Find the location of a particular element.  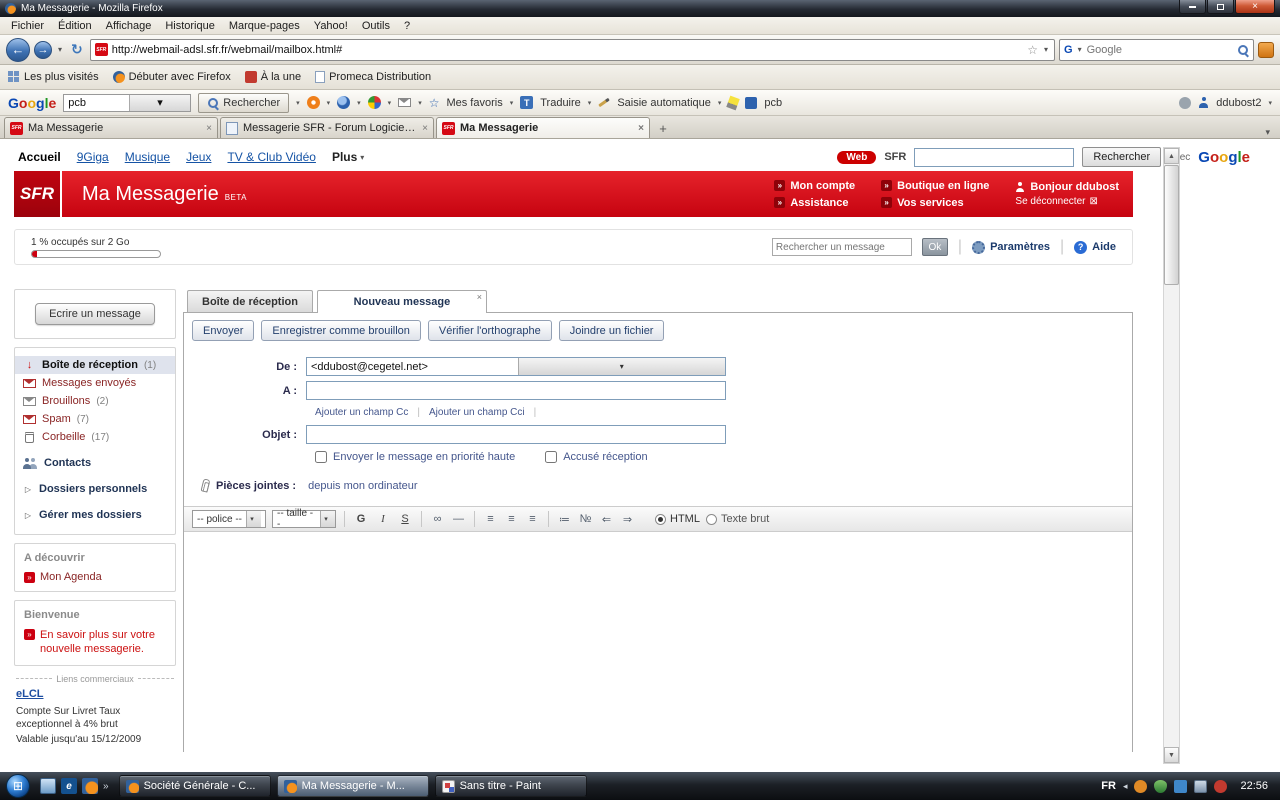

toolbar-settings-icon is located at coordinates (1185, 102).